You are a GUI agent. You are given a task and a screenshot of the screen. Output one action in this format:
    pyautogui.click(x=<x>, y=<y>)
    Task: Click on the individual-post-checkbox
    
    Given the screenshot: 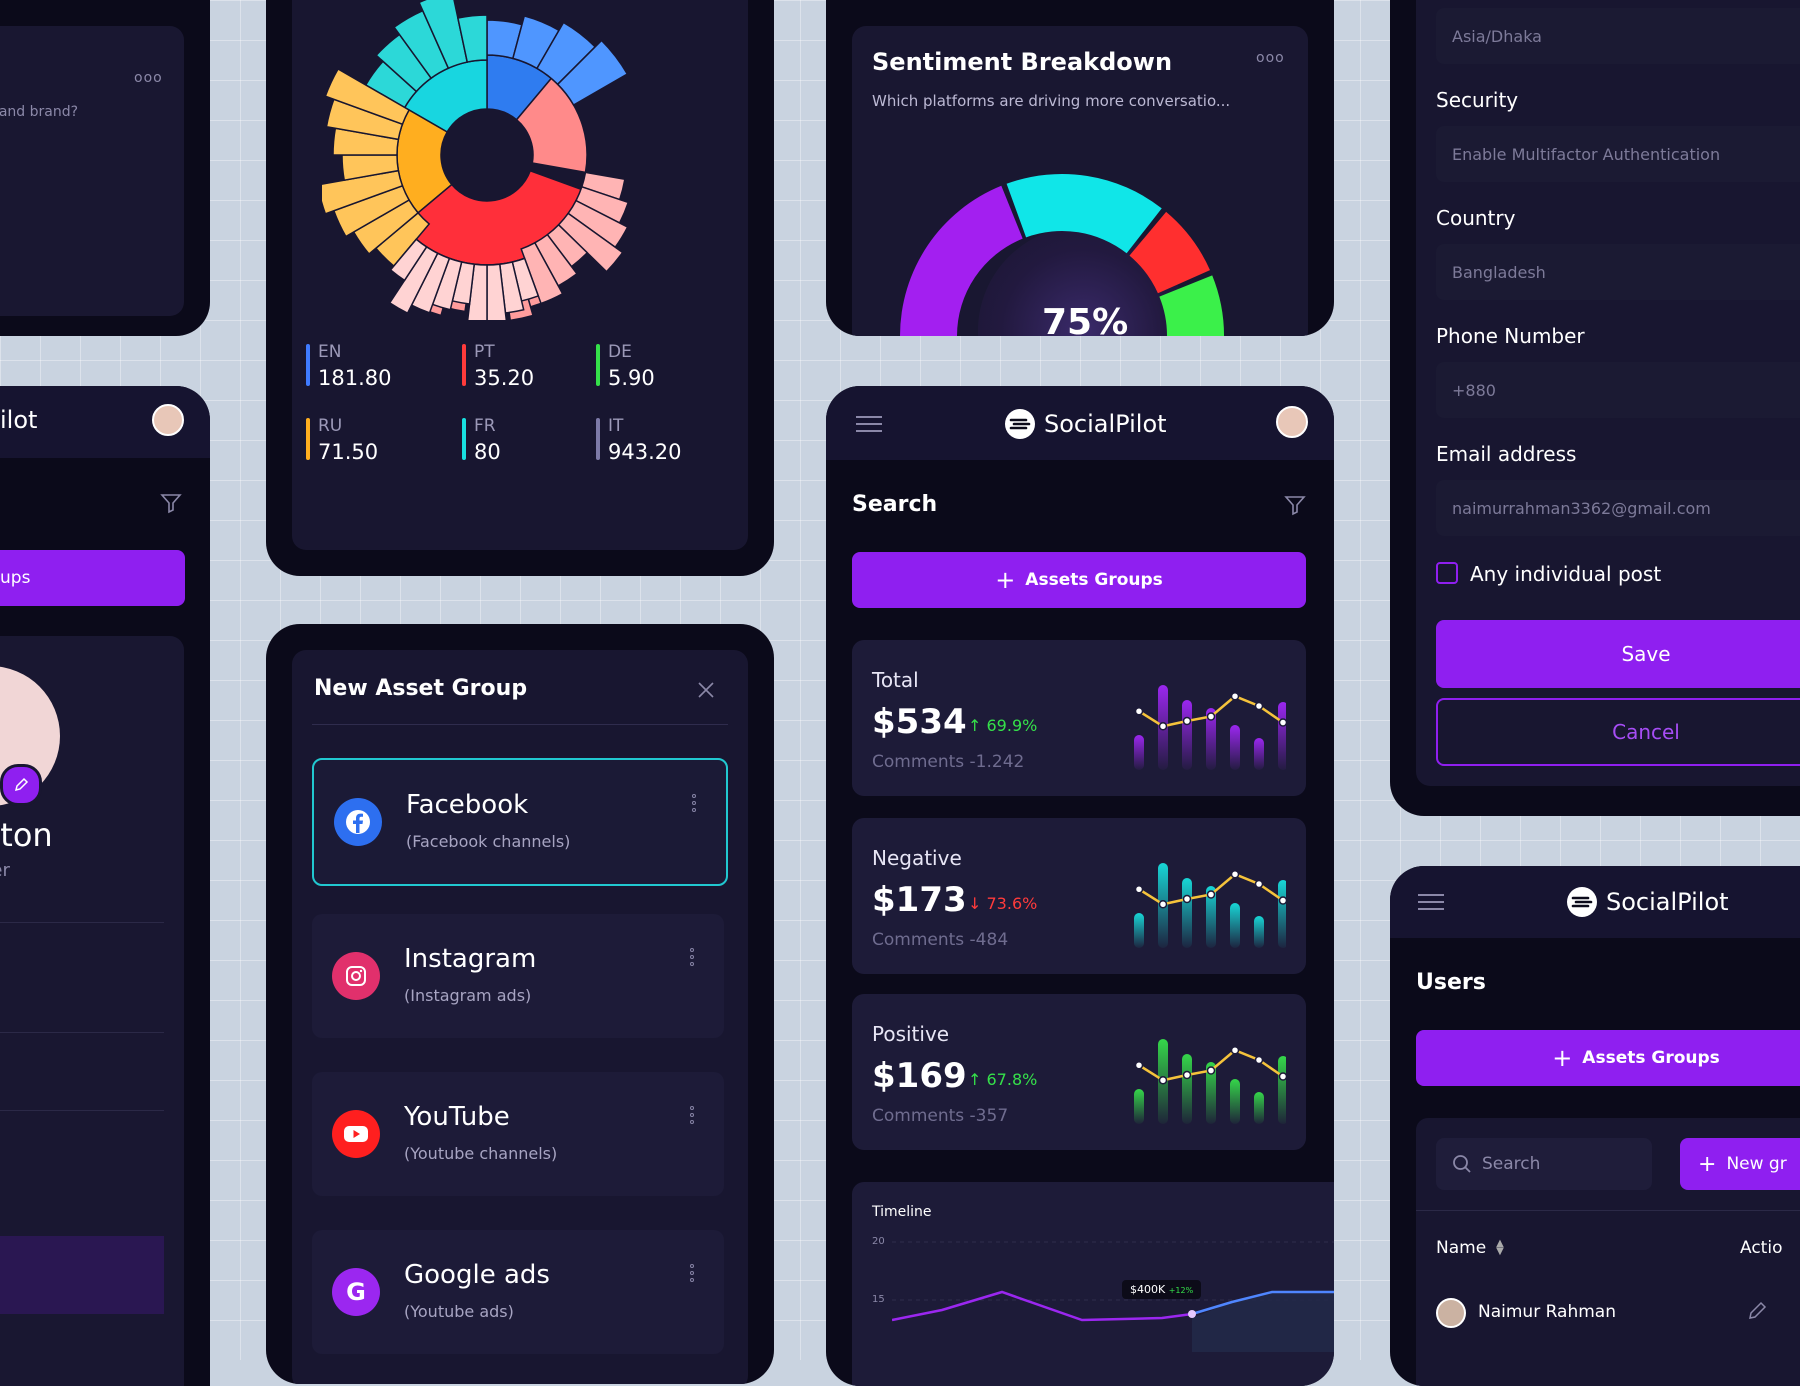 What is the action you would take?
    pyautogui.click(x=1447, y=573)
    